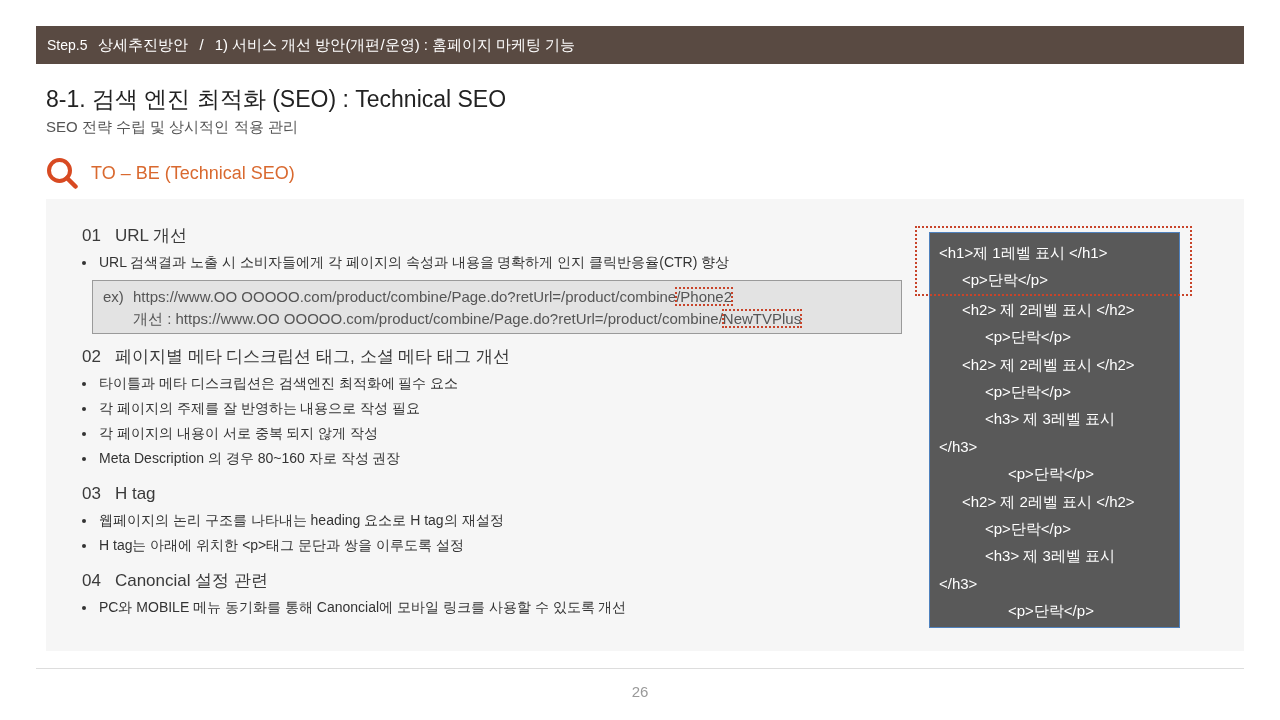 The height and width of the screenshot is (720, 1280). Describe the element at coordinates (414, 262) in the screenshot. I see `bullet-text: URL 검색결과 노출 시 소비자들에게 각 페이지의 속성과 내용을 명확하게 인지 클릭반응율(CTR) 향상` at that location.